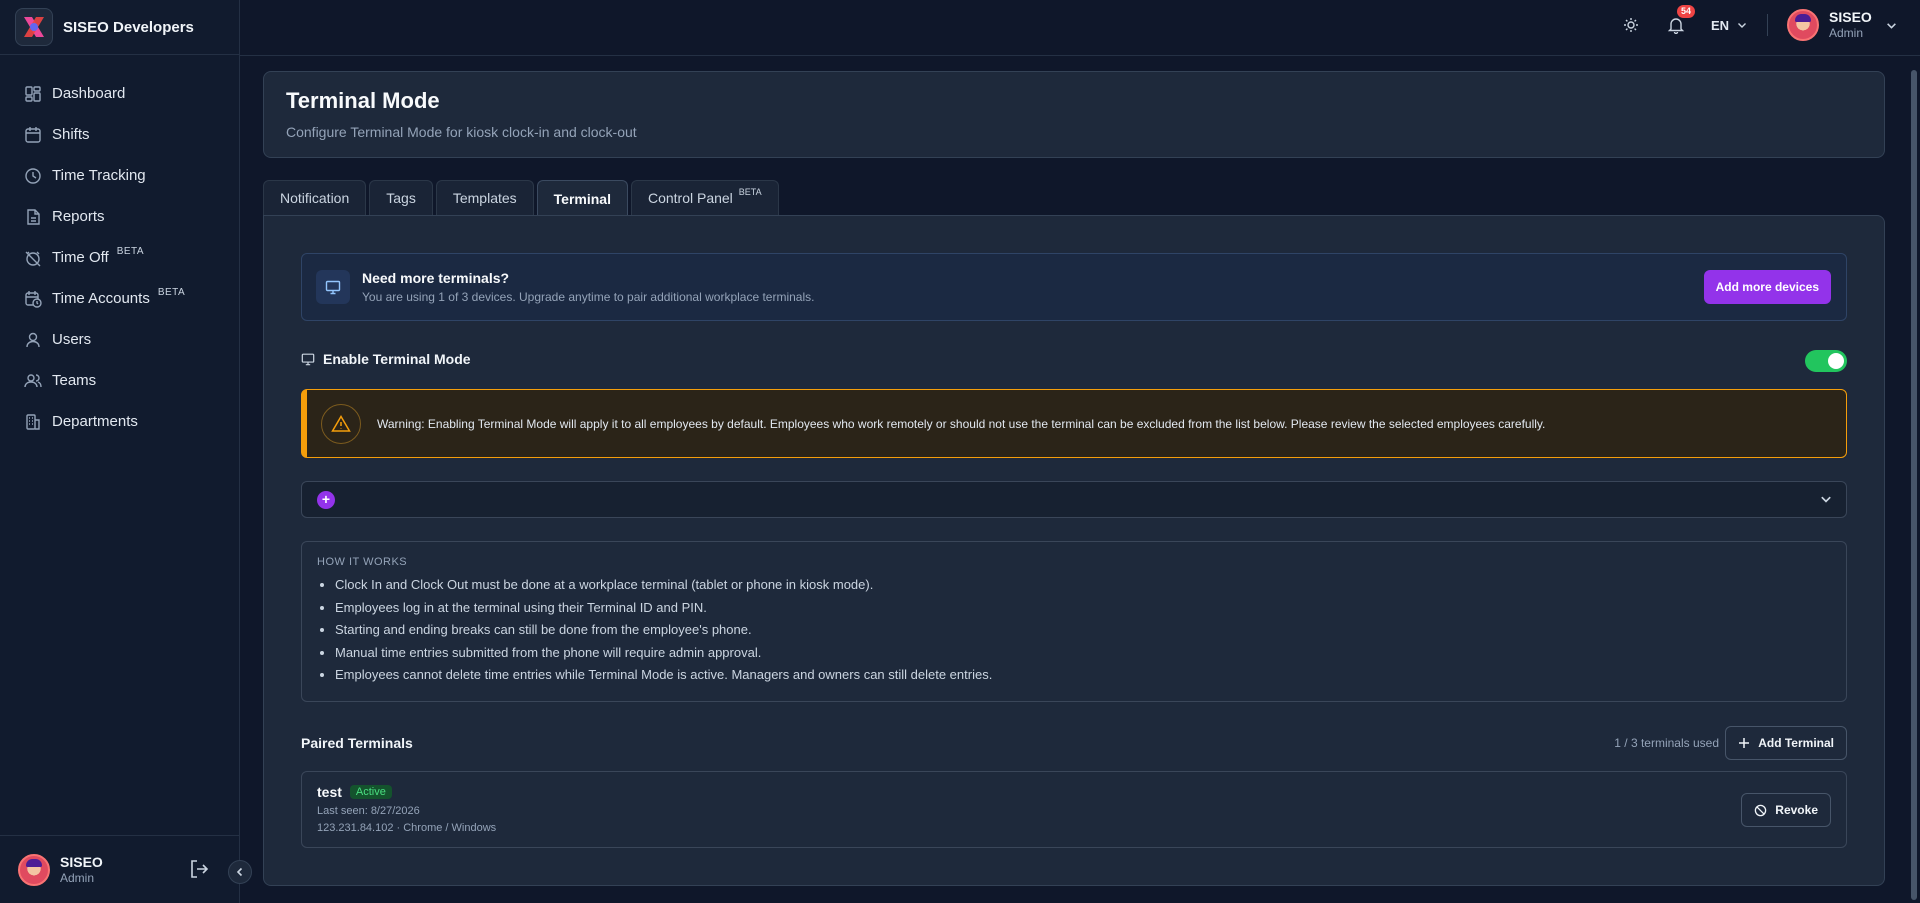  I want to click on topbar-divider, so click(1767, 25).